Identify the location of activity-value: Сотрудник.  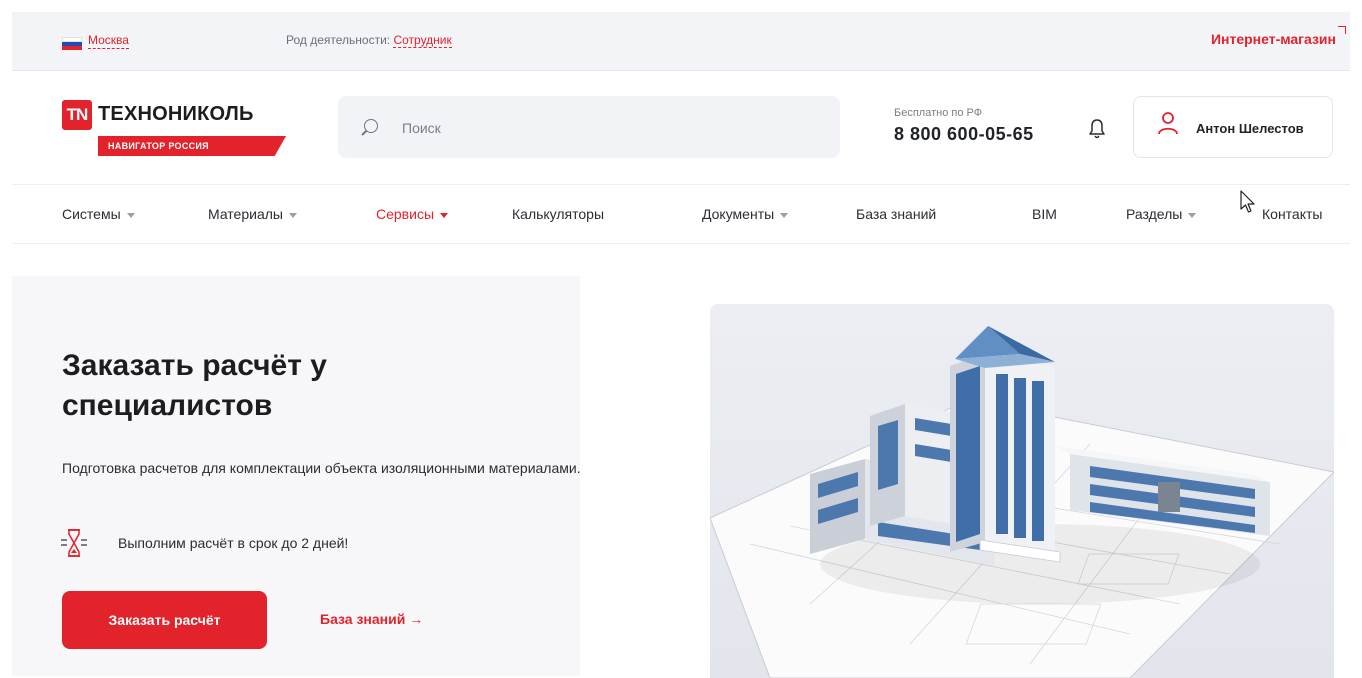
(422, 40).